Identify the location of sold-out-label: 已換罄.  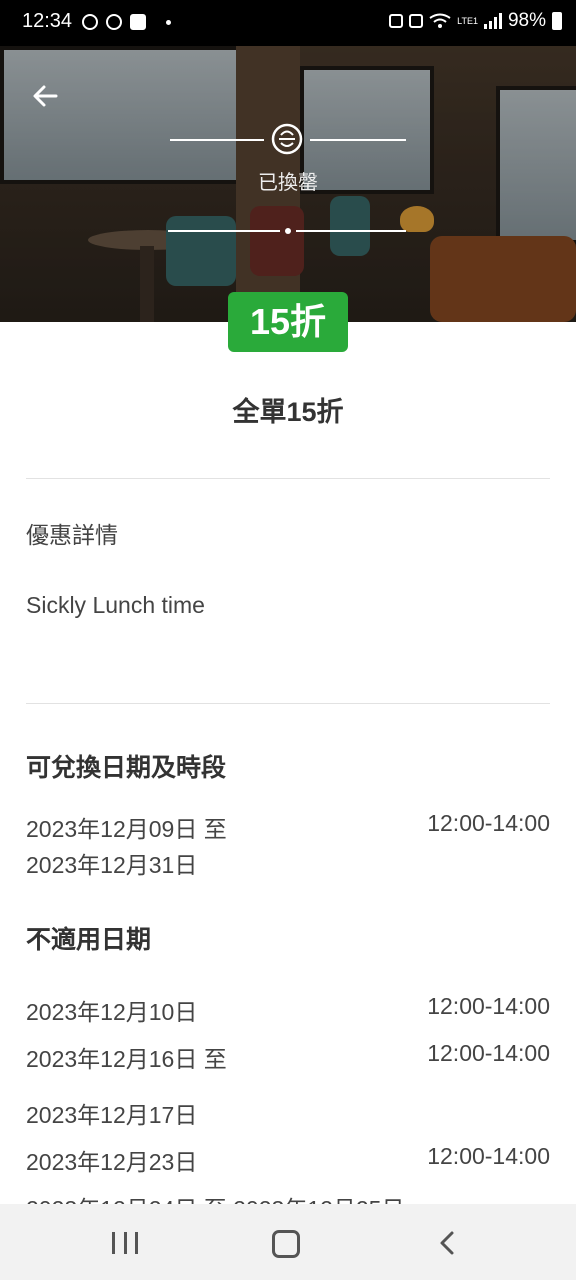
(288, 183).